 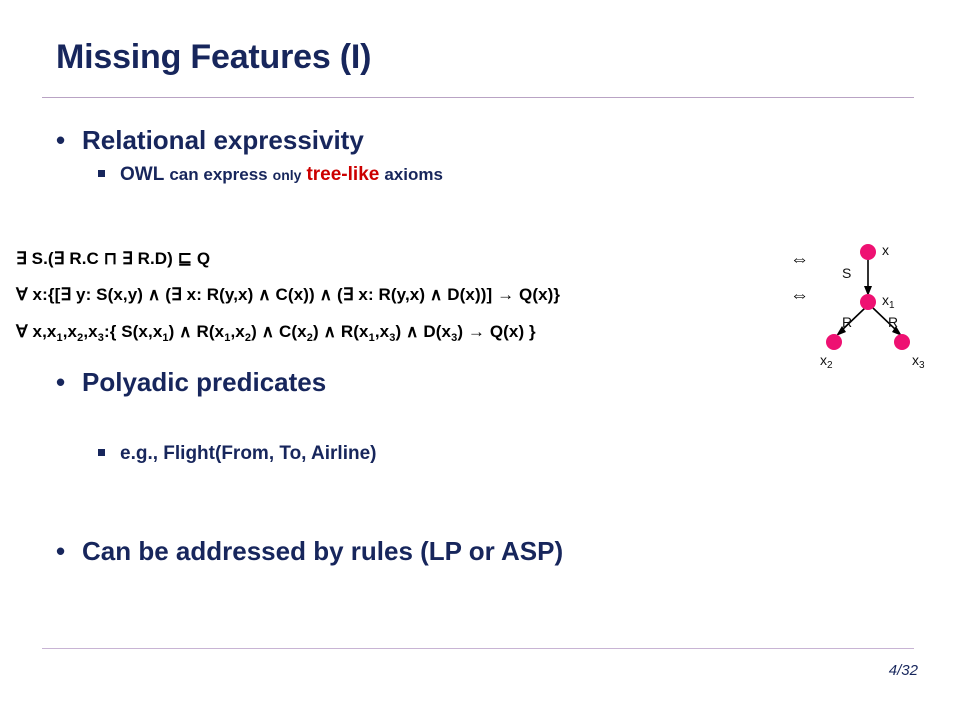 I want to click on subbullet-flight-example: e.g., Flight(From, To, Airline), so click(x=237, y=454).